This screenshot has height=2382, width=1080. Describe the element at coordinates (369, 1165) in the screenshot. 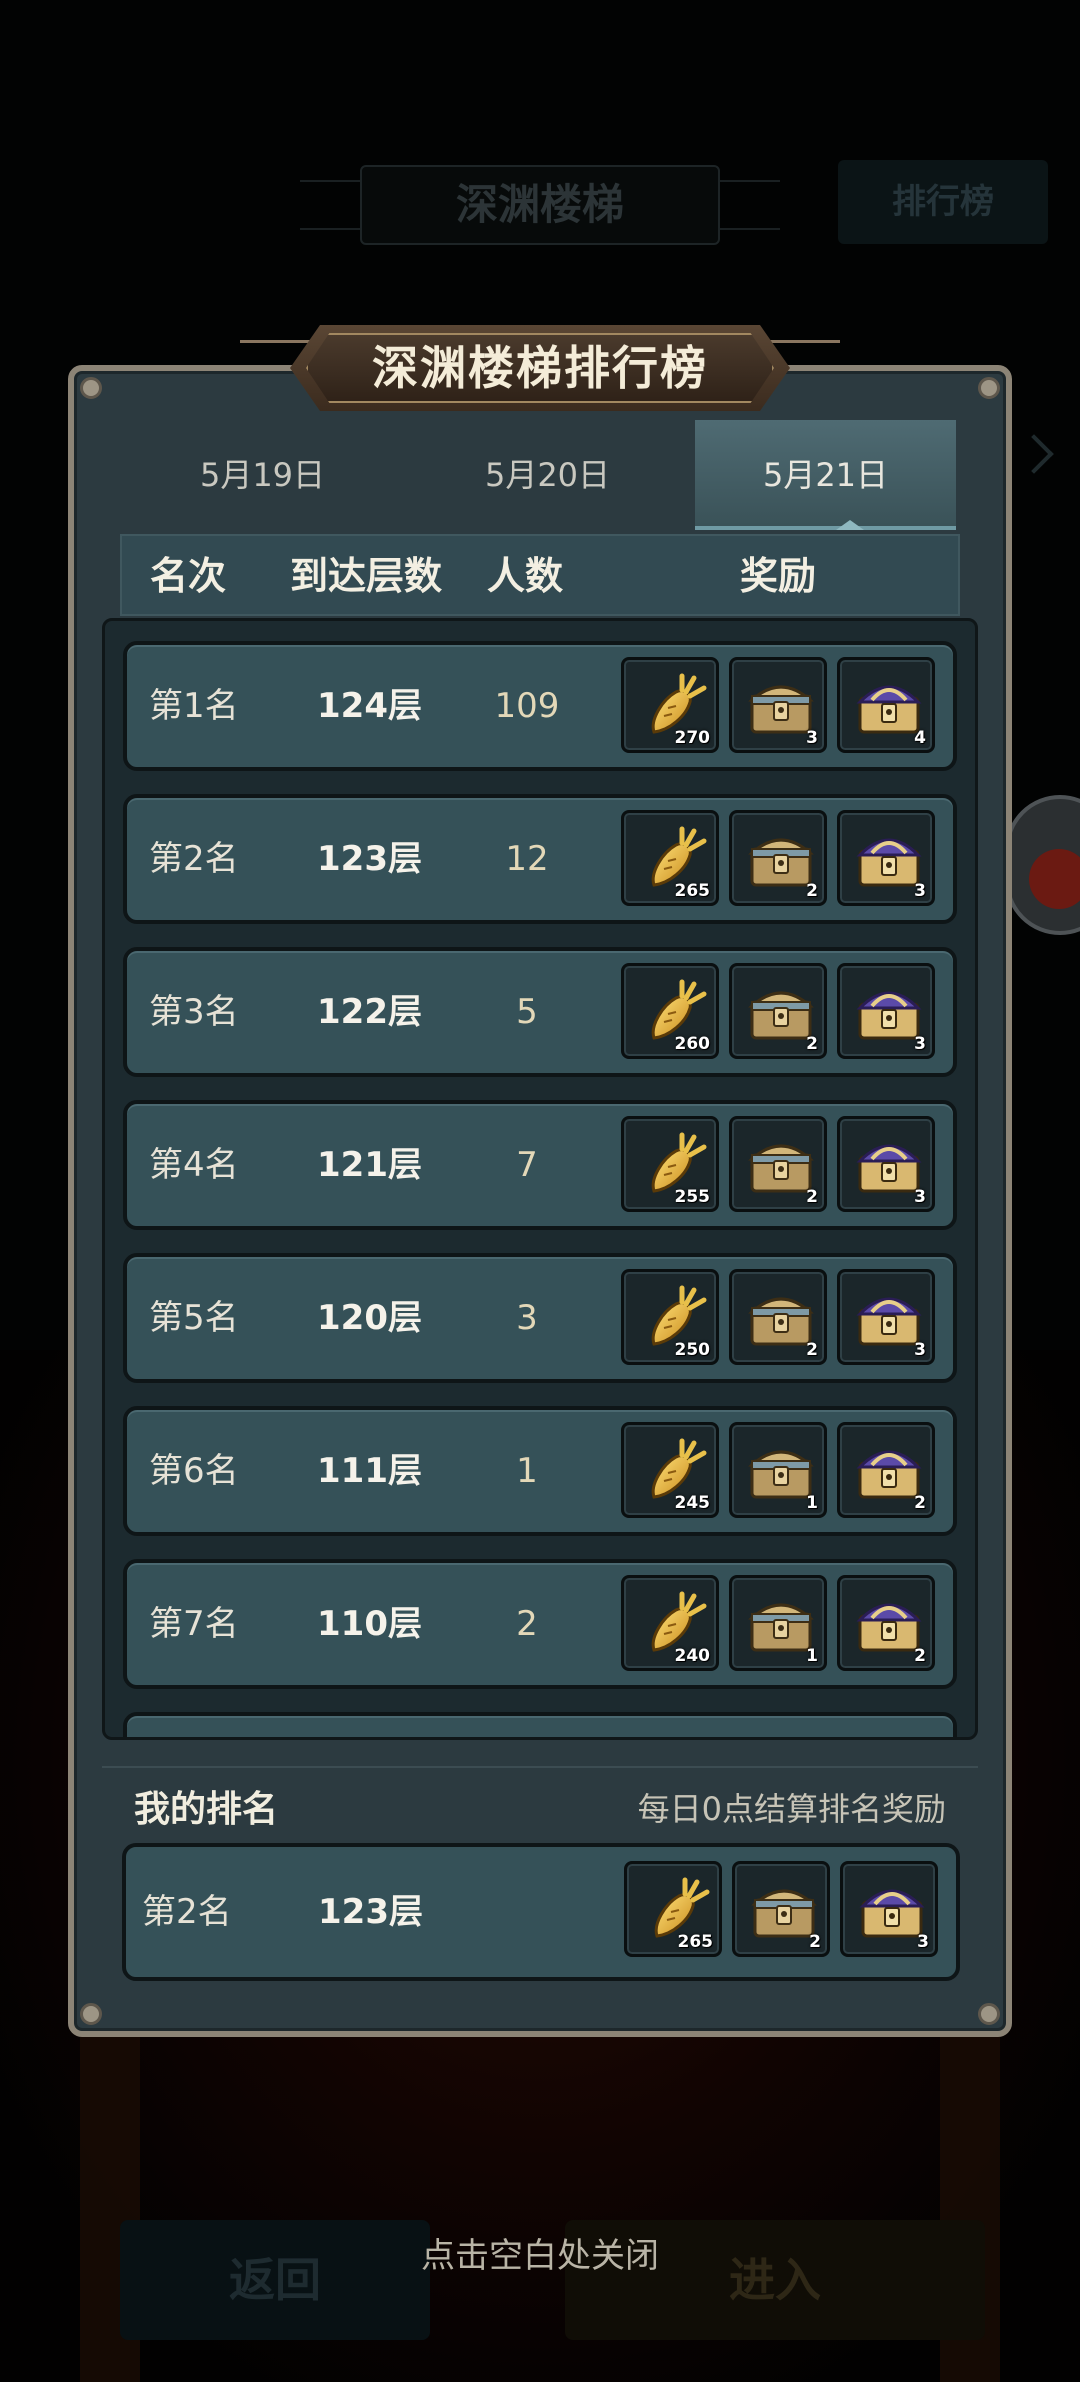

I see `floor-value: 121层` at that location.